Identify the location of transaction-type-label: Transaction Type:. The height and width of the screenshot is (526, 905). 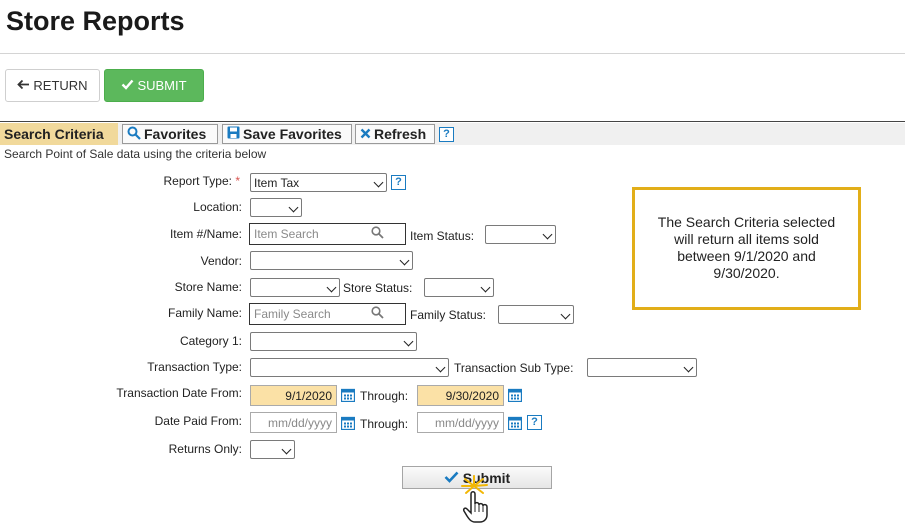
(194, 367).